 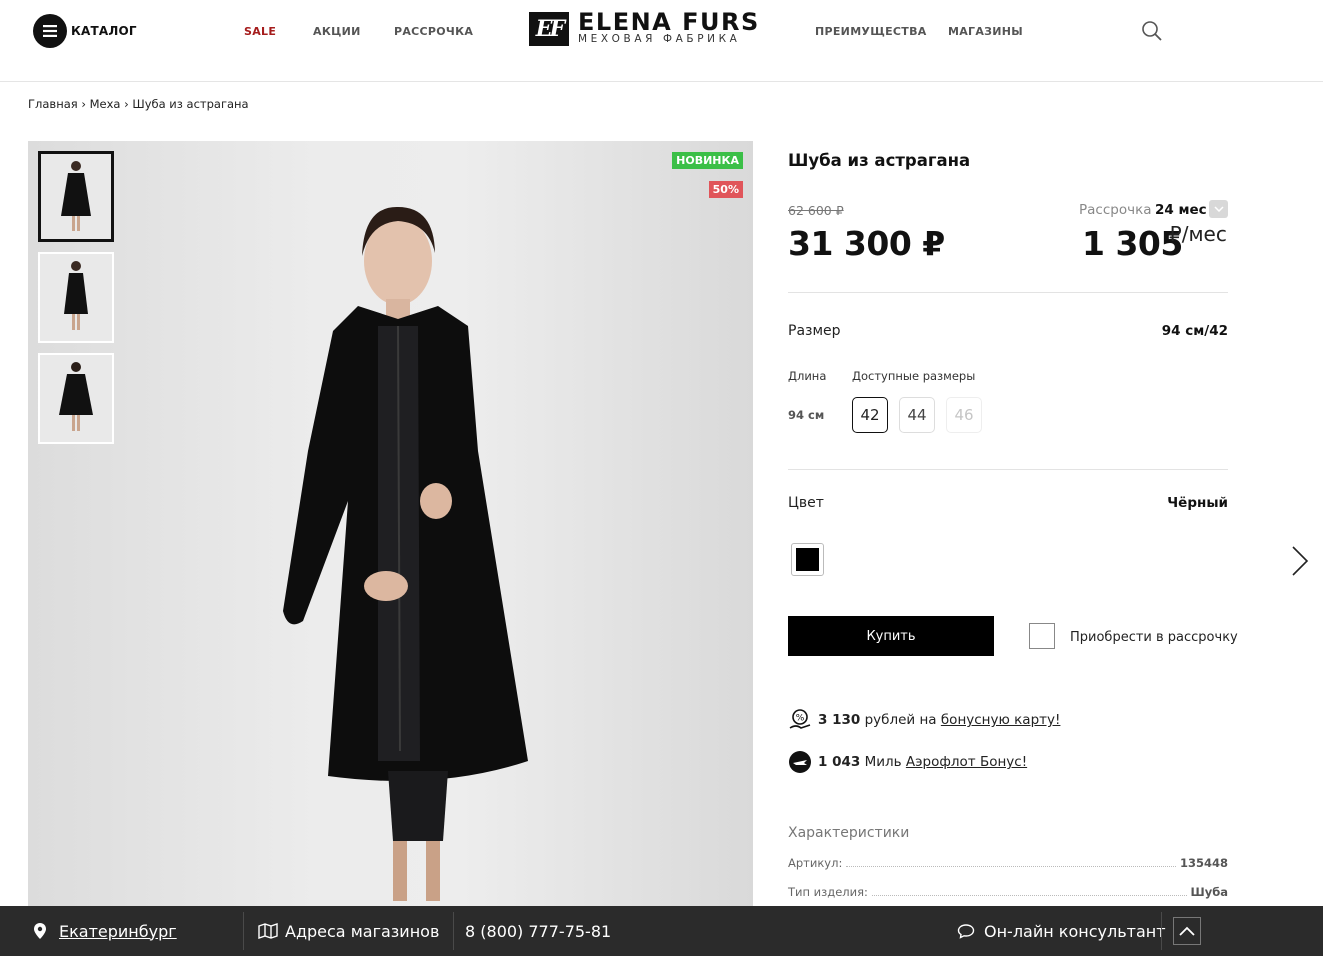 I want to click on chevron-up-icon, so click(x=1187, y=931).